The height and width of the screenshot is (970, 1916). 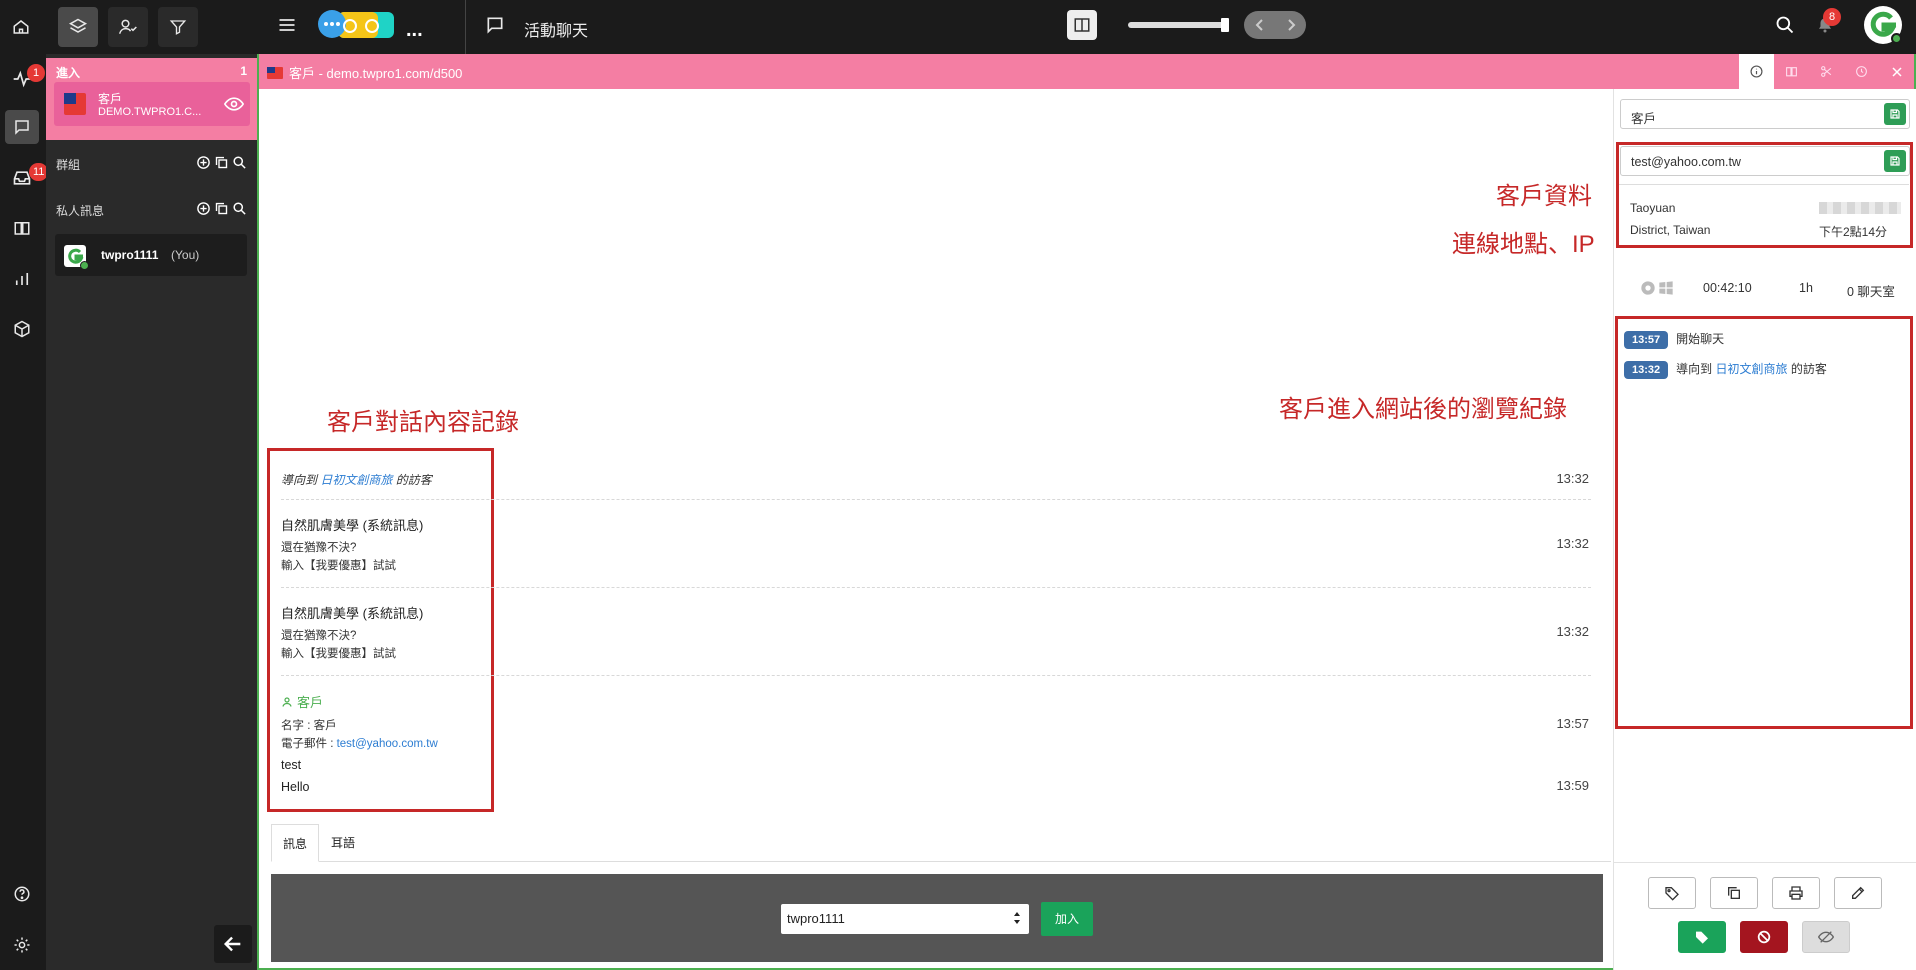 I want to click on location-district: District, Taiwan, so click(x=1670, y=230).